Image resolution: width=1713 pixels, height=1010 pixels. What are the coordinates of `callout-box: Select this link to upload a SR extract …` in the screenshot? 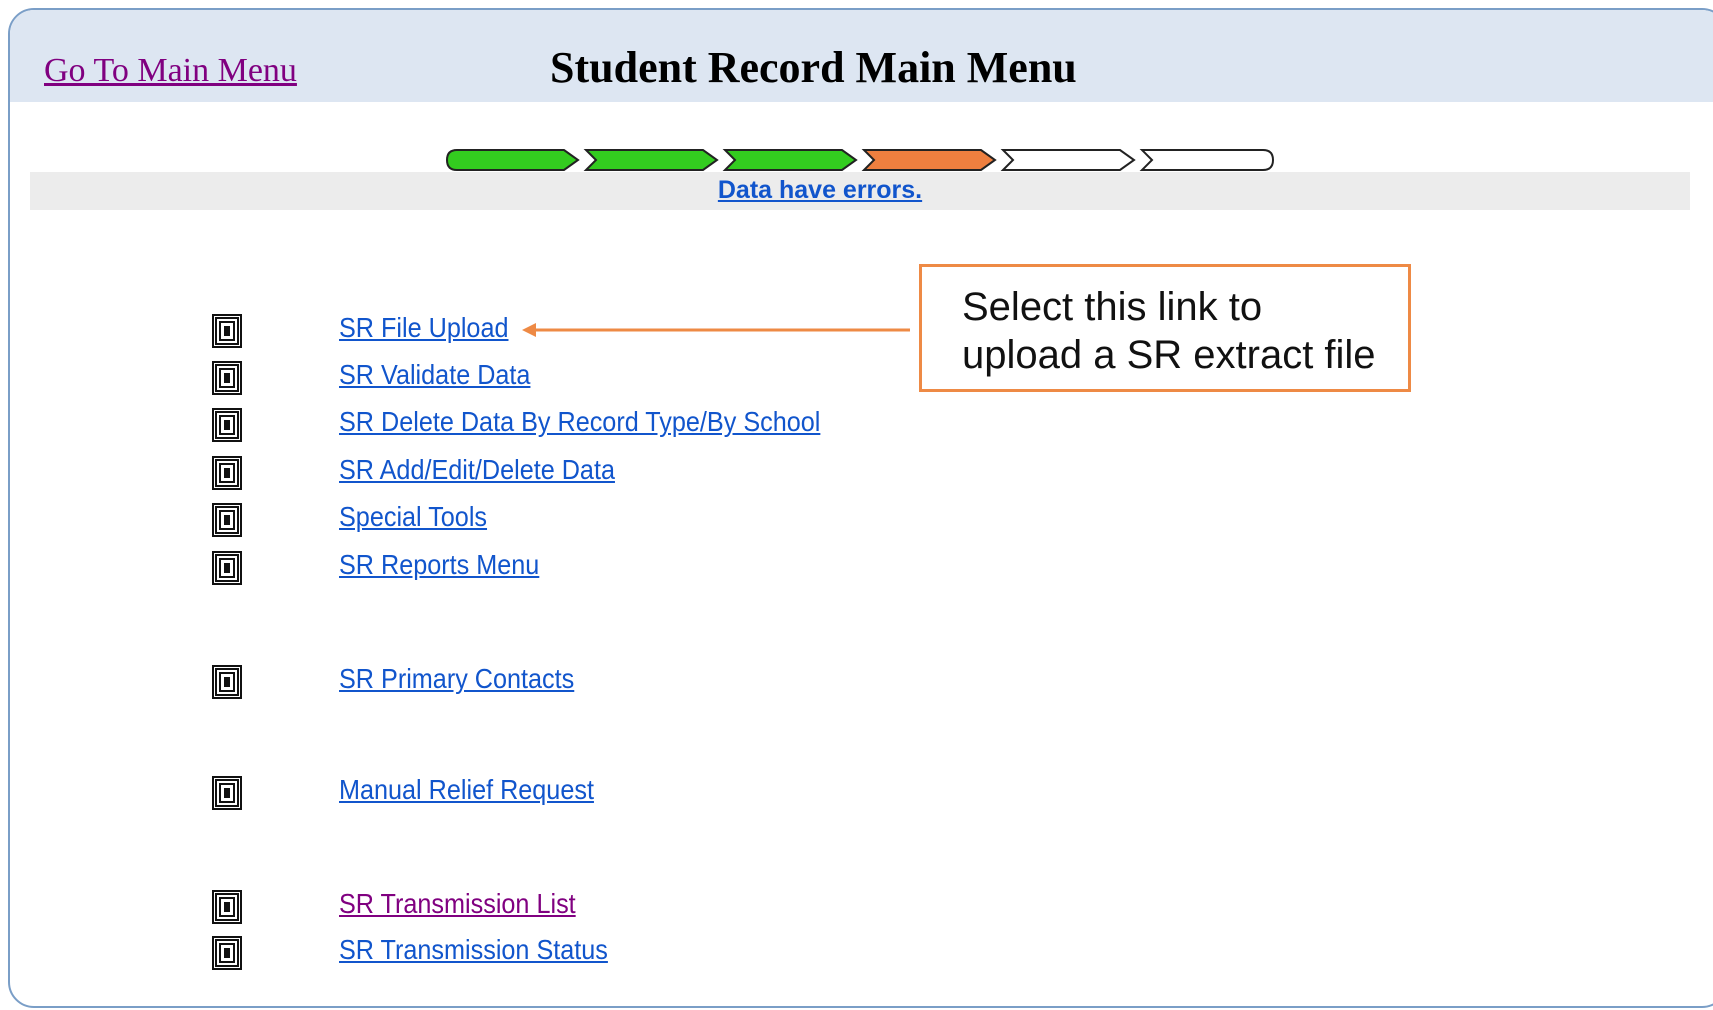 It's located at (1165, 328).